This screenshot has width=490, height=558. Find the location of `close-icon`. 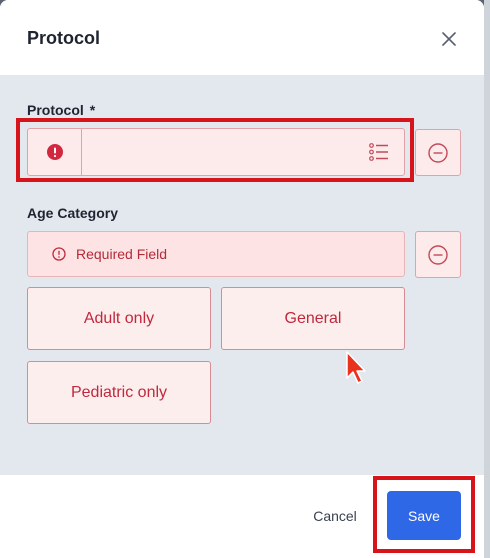

close-icon is located at coordinates (449, 39).